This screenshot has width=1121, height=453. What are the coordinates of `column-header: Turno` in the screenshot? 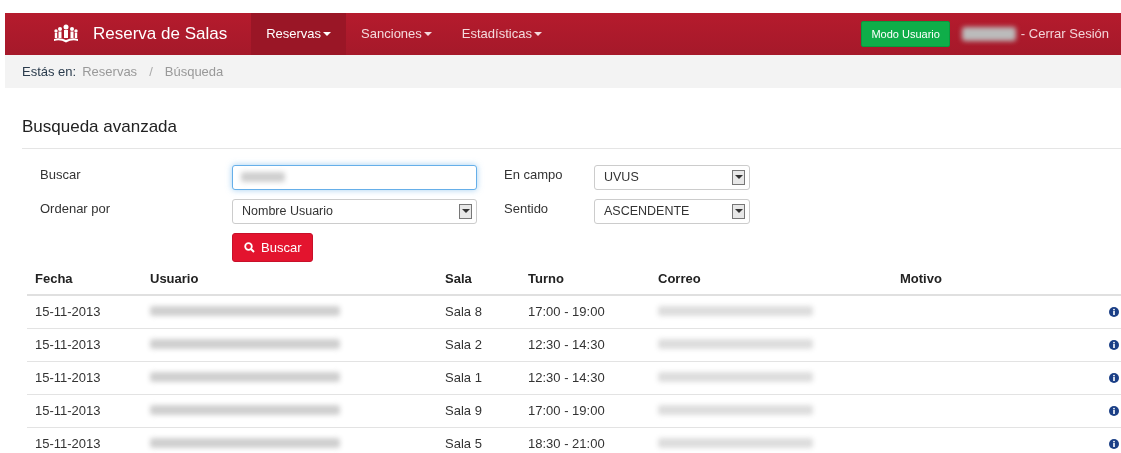 It's located at (585, 279).